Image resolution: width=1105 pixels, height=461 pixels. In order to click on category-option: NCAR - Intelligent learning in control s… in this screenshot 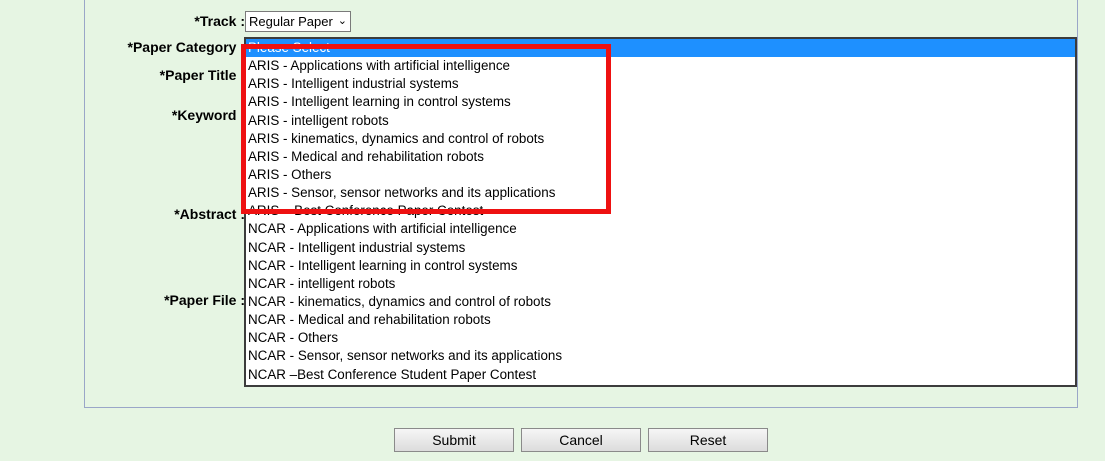, I will do `click(660, 266)`.